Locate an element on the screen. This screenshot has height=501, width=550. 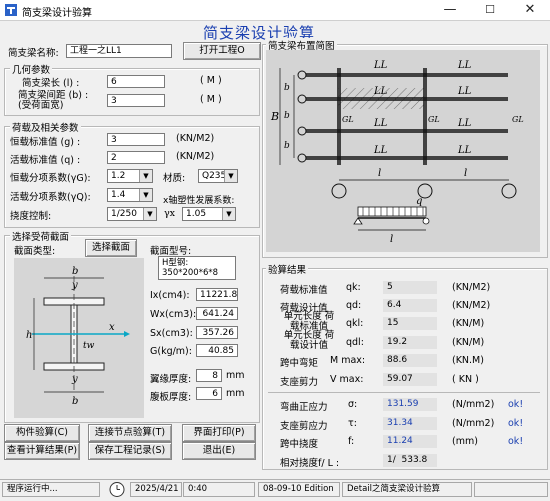
flange-thickness-input: 8 is located at coordinates (209, 375).